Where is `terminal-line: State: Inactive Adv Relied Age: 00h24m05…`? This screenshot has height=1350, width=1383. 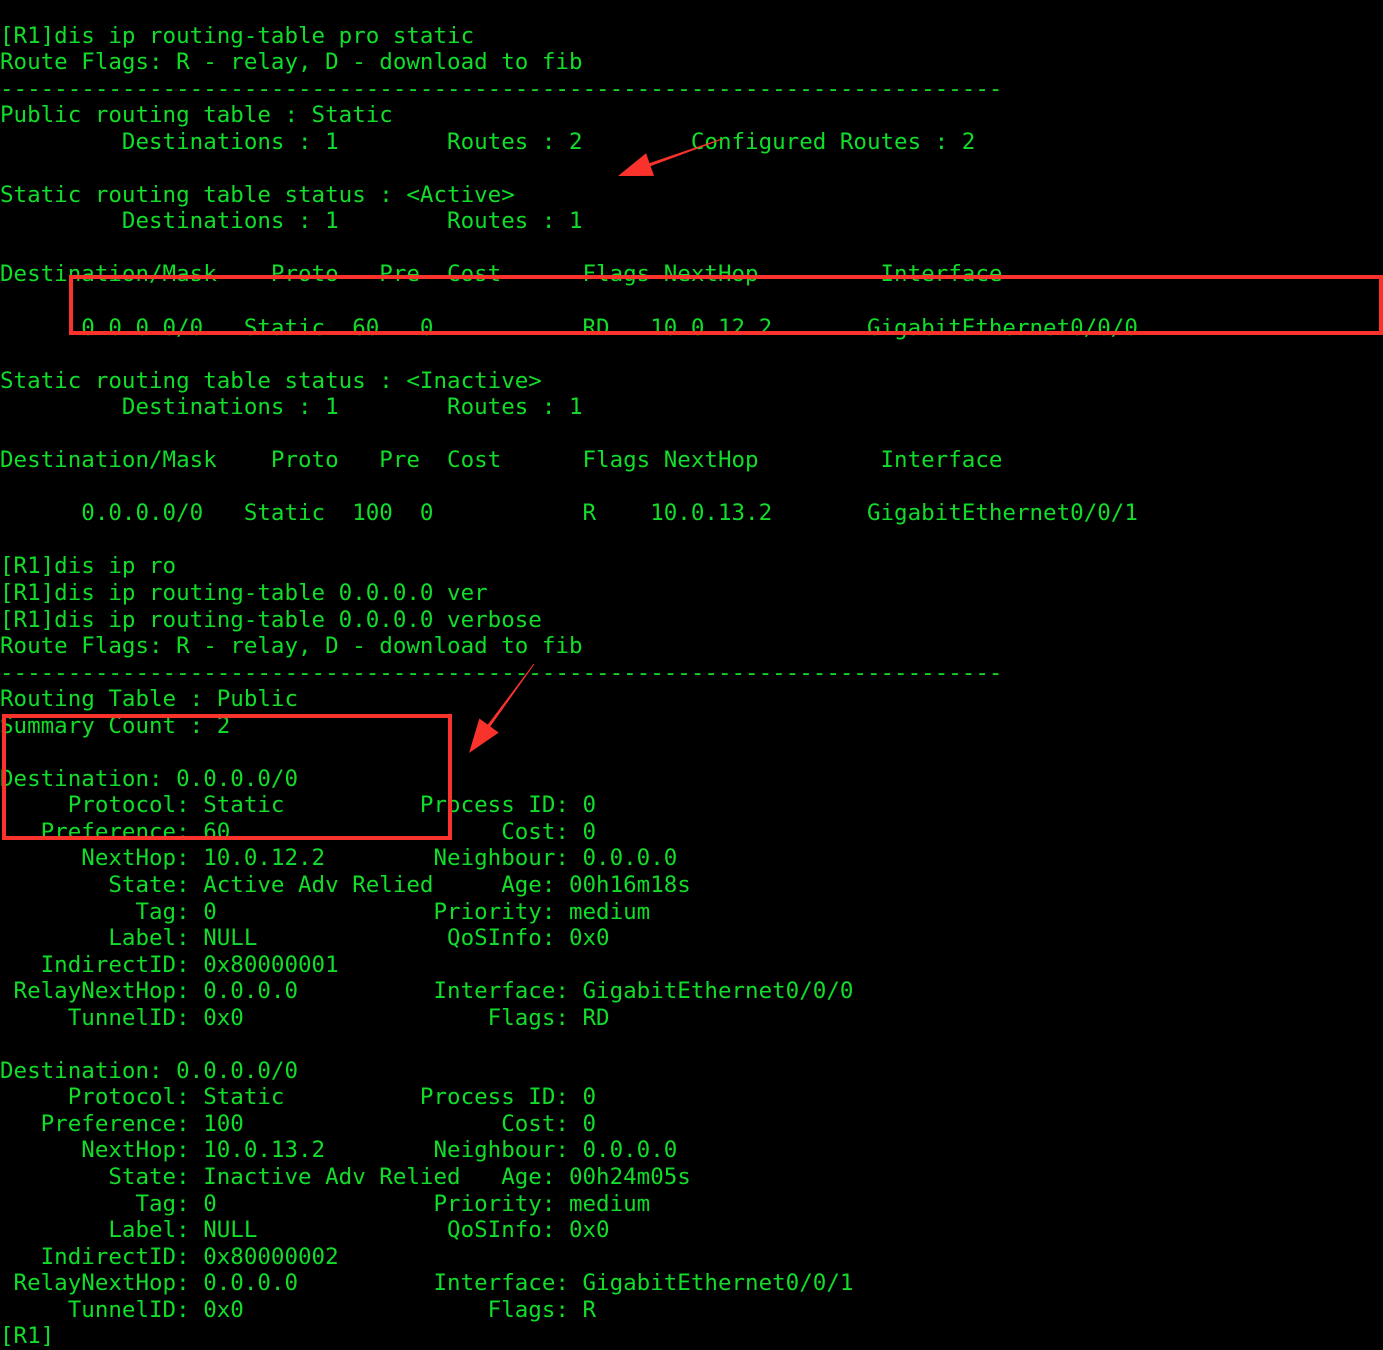
terminal-line: State: Inactive Adv Relied Age: 00h24m05… is located at coordinates (345, 1177).